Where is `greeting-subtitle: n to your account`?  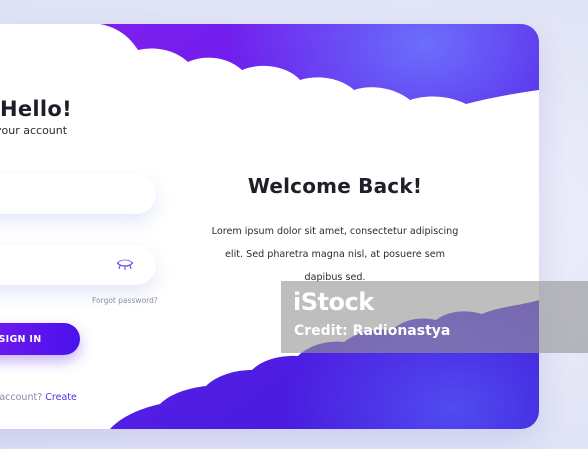
greeting-subtitle: n to your account is located at coordinates (34, 130).